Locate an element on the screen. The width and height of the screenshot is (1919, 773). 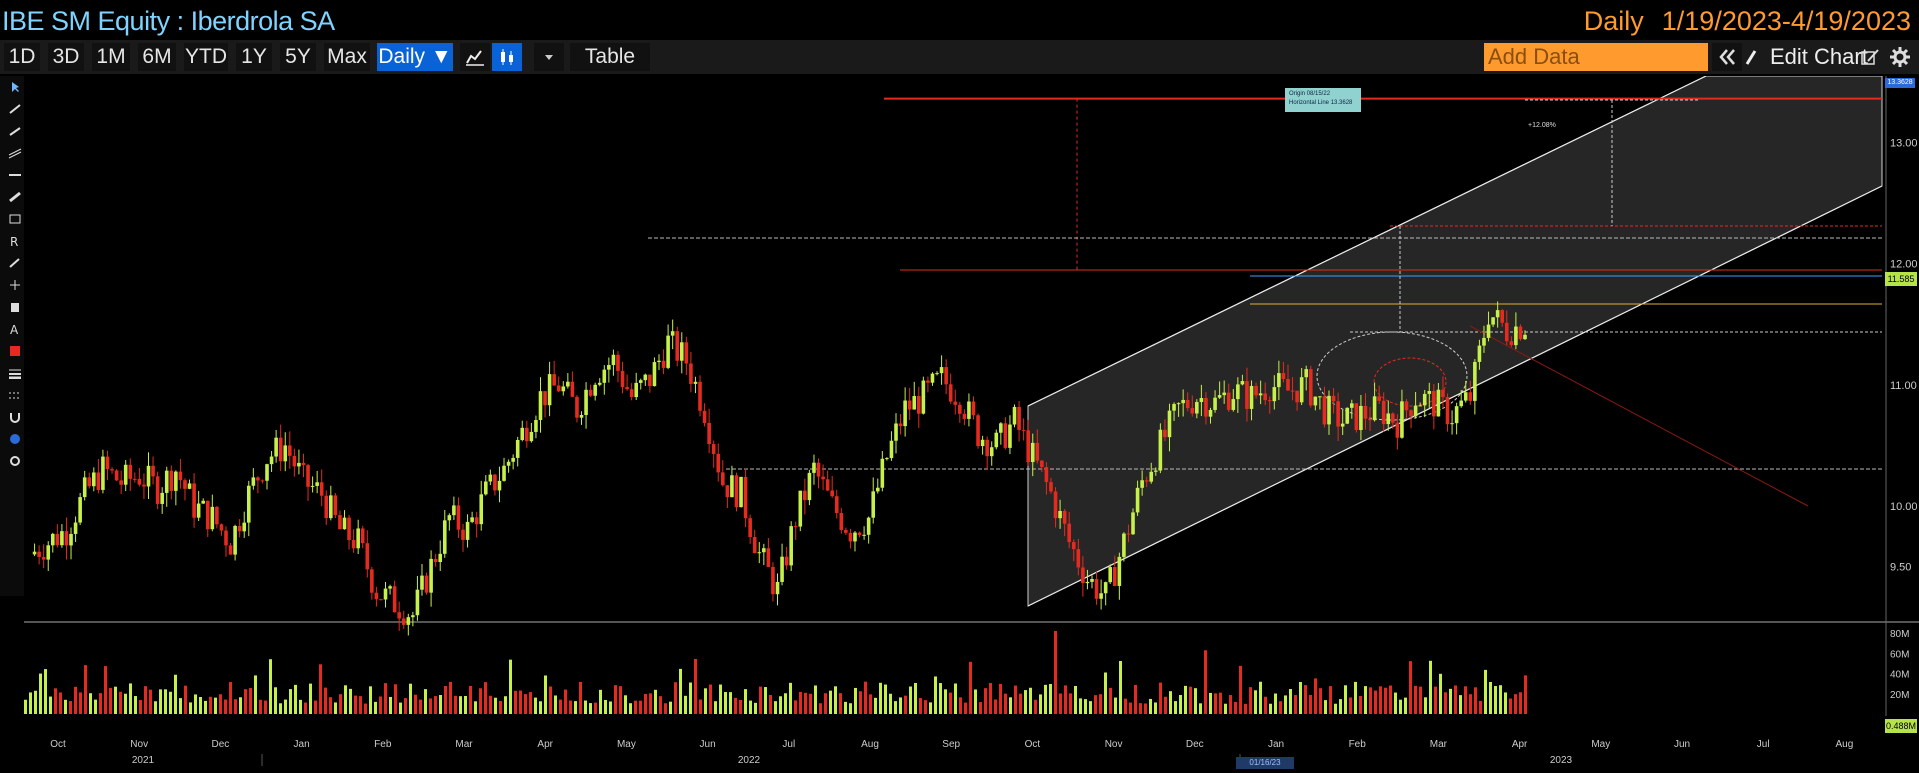
horizontal-line-price-tag: 13.3628 is located at coordinates (1900, 83).